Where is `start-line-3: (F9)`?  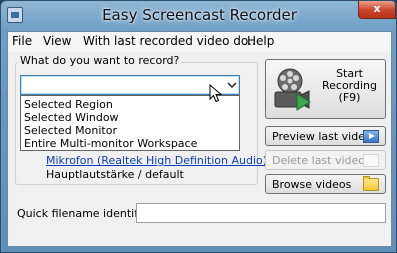
start-line-3: (F9) is located at coordinates (349, 97).